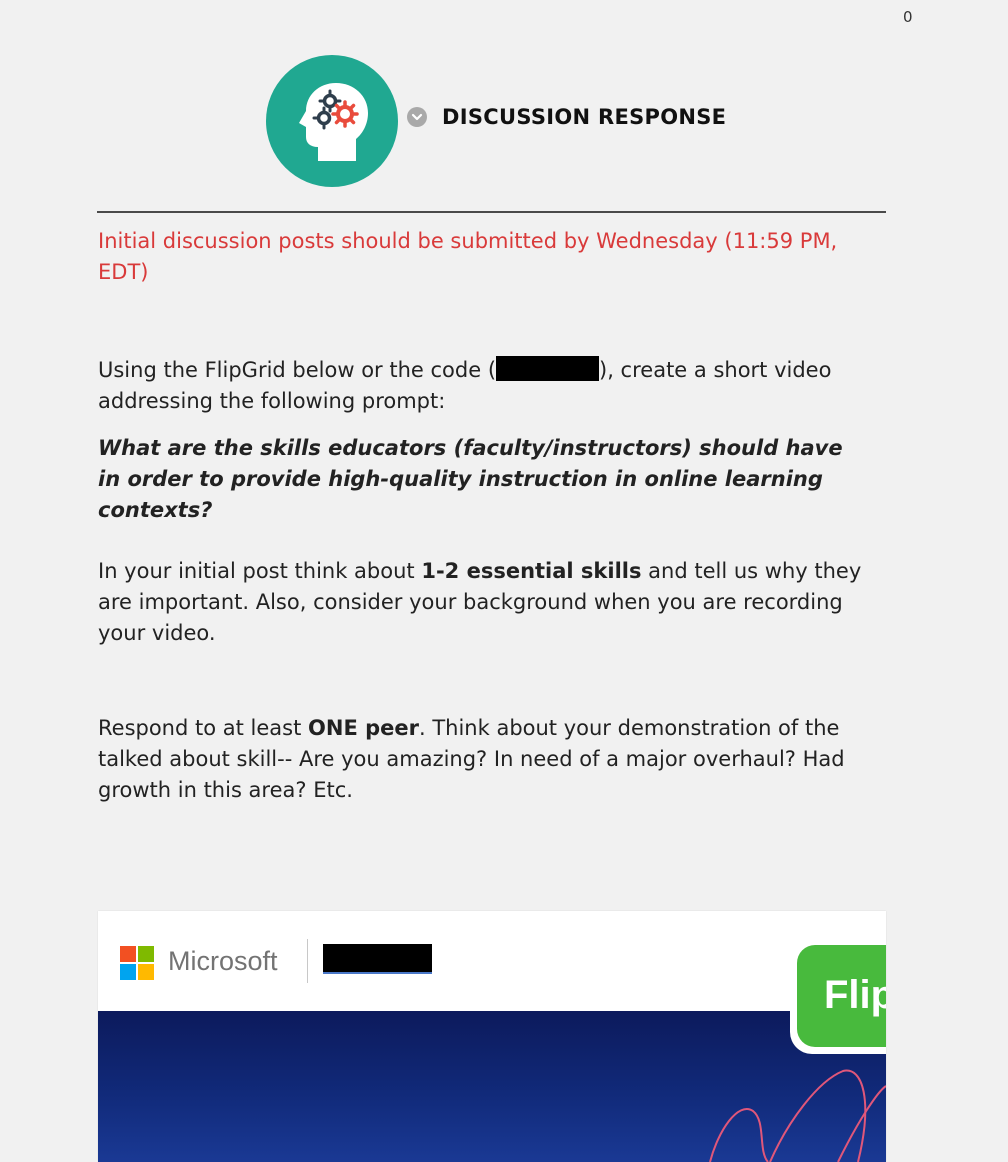 The width and height of the screenshot is (1008, 1162). What do you see at coordinates (363, 728) in the screenshot?
I see `respond-emphasis: ONE peer` at bounding box center [363, 728].